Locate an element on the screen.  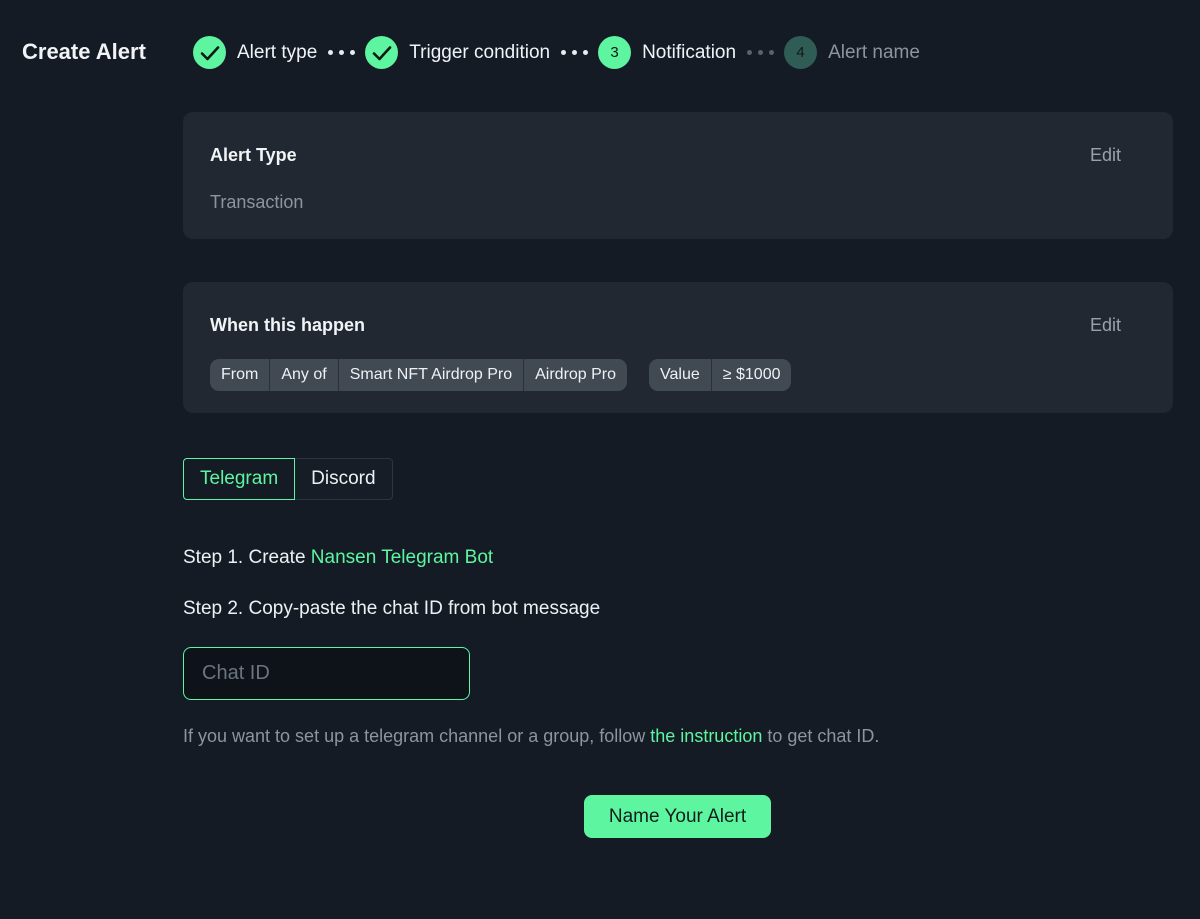
card-title: Alert Type is located at coordinates (253, 155).